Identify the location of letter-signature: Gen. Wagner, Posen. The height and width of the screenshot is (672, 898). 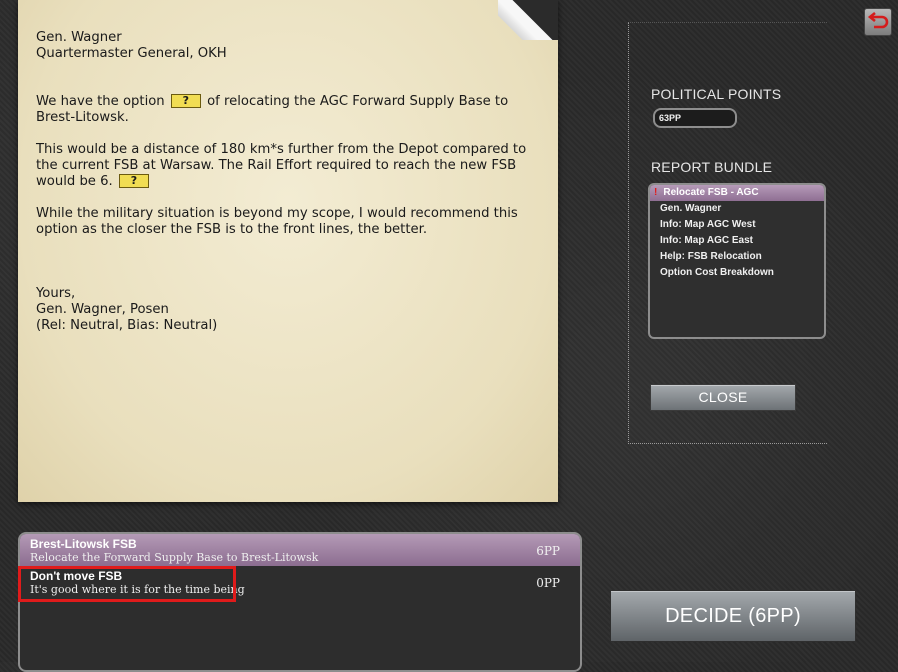
(102, 309).